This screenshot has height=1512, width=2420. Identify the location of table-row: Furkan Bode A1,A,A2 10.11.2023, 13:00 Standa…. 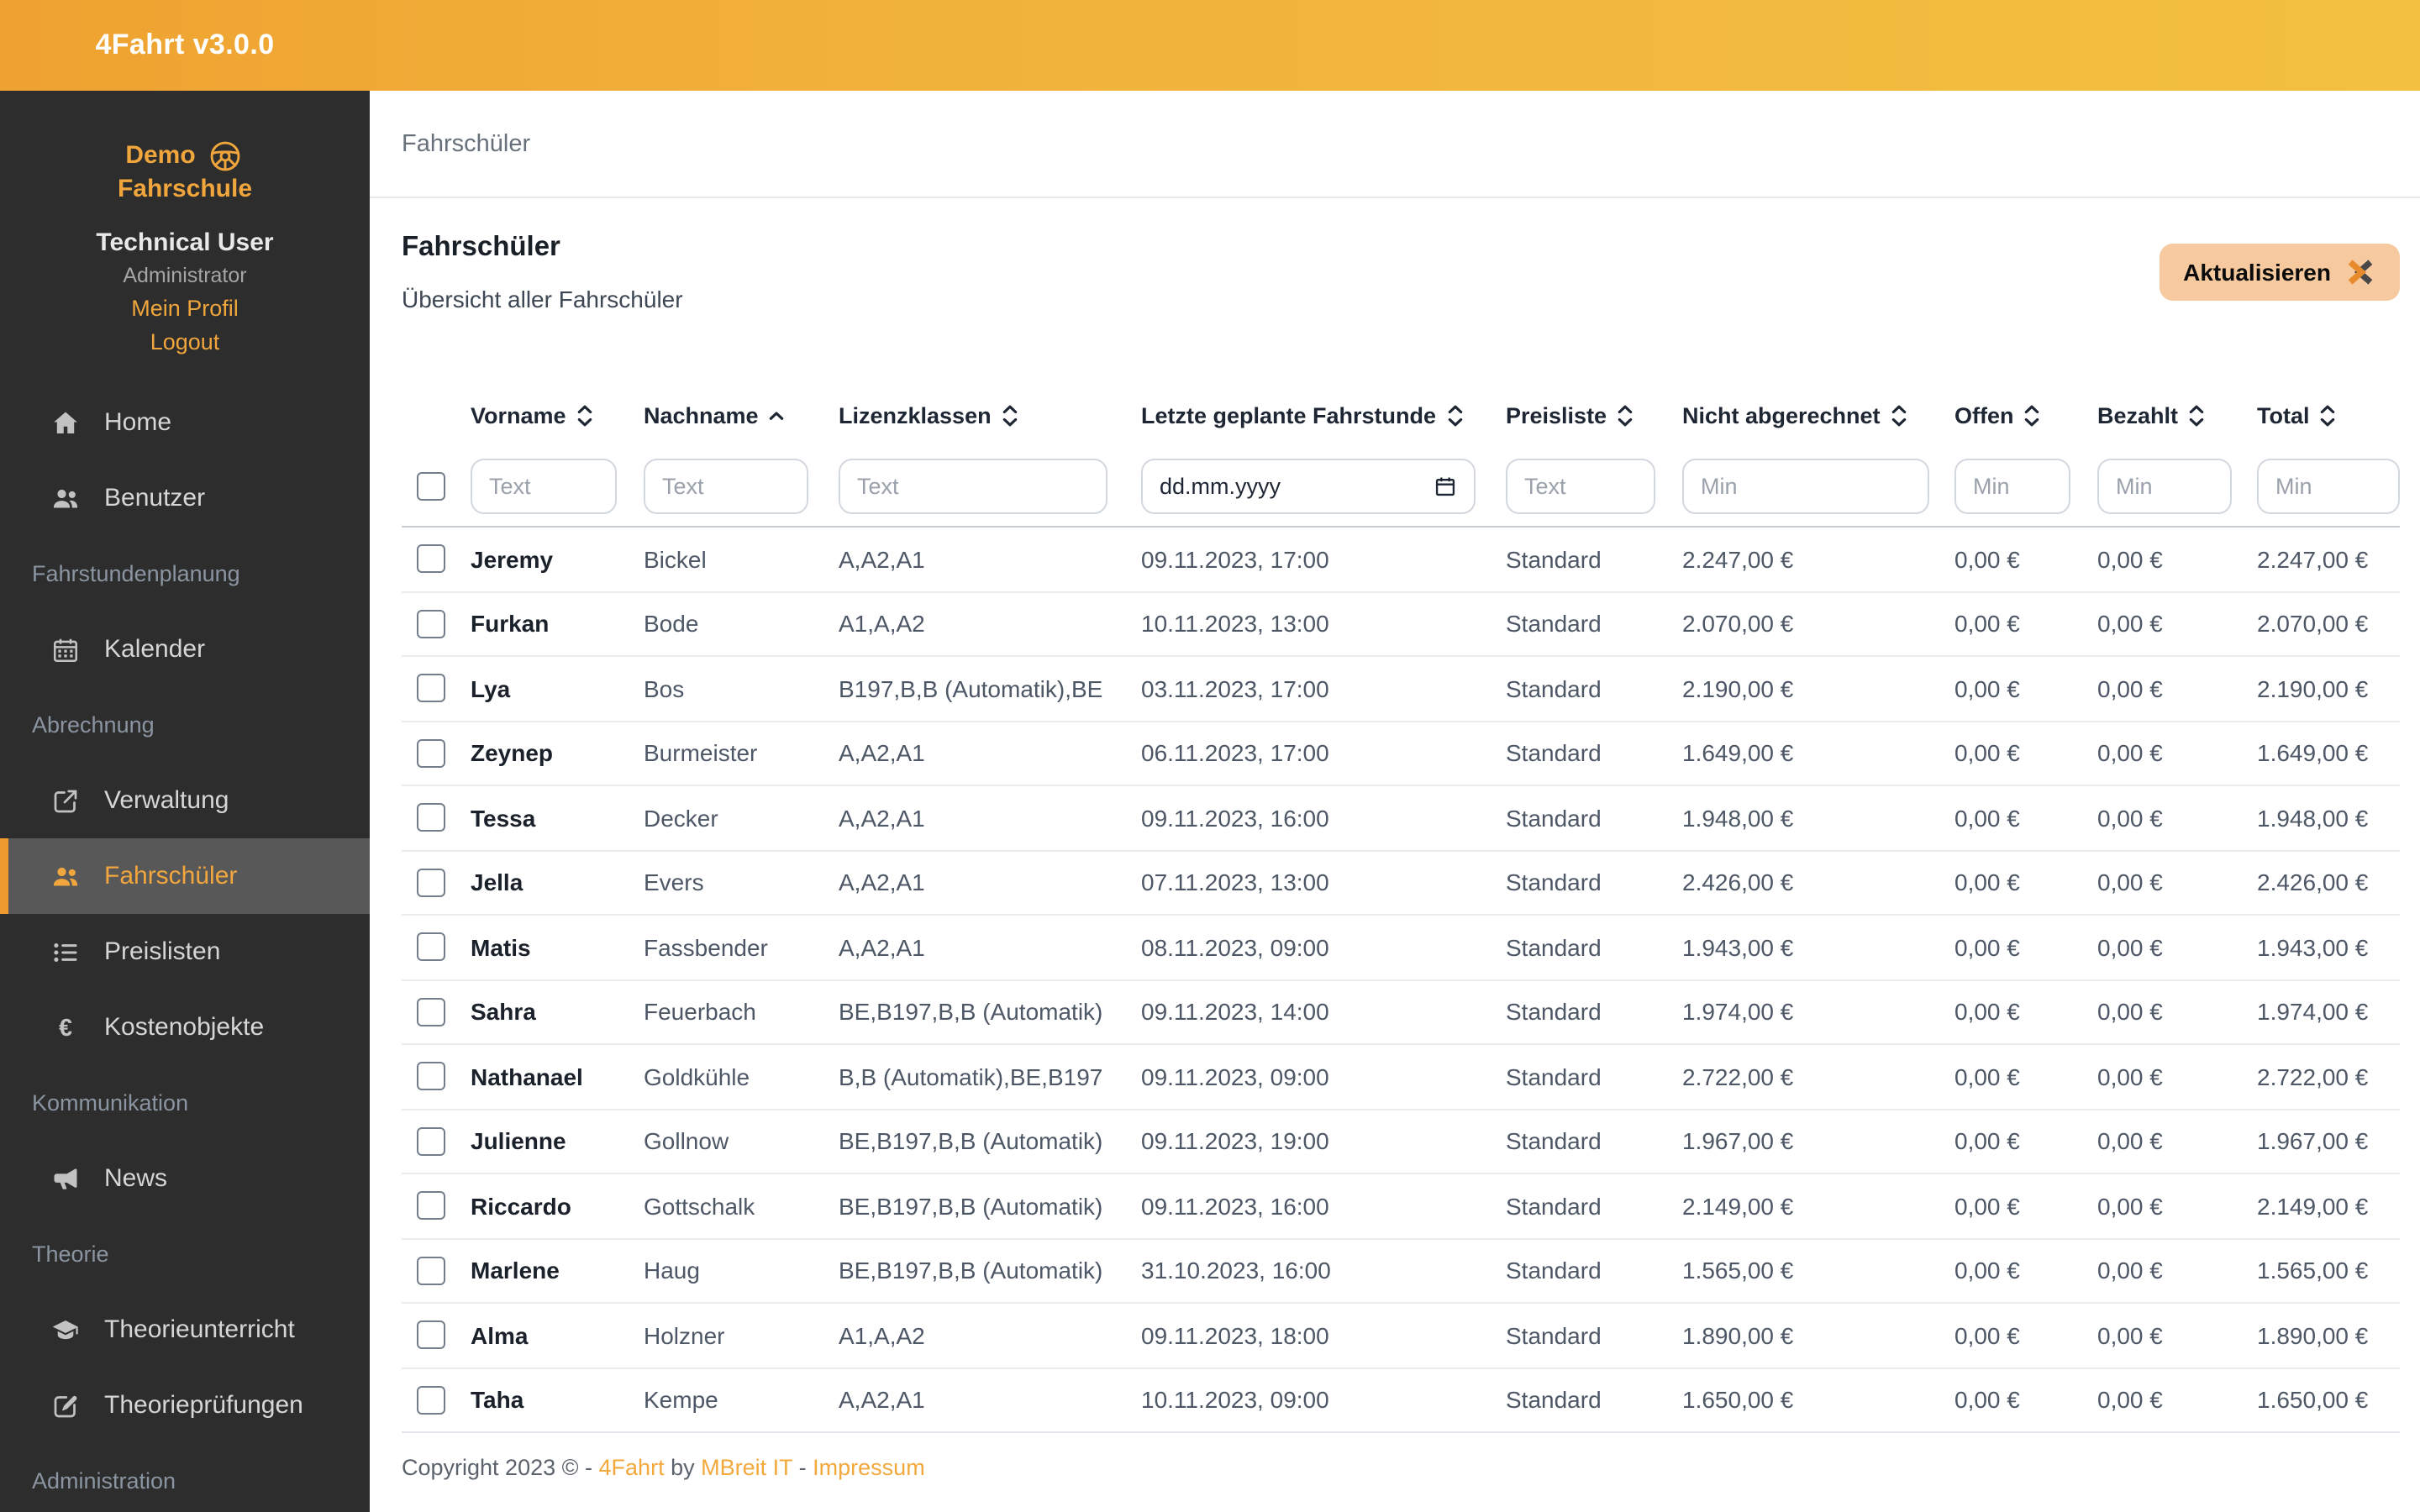
(1401, 624).